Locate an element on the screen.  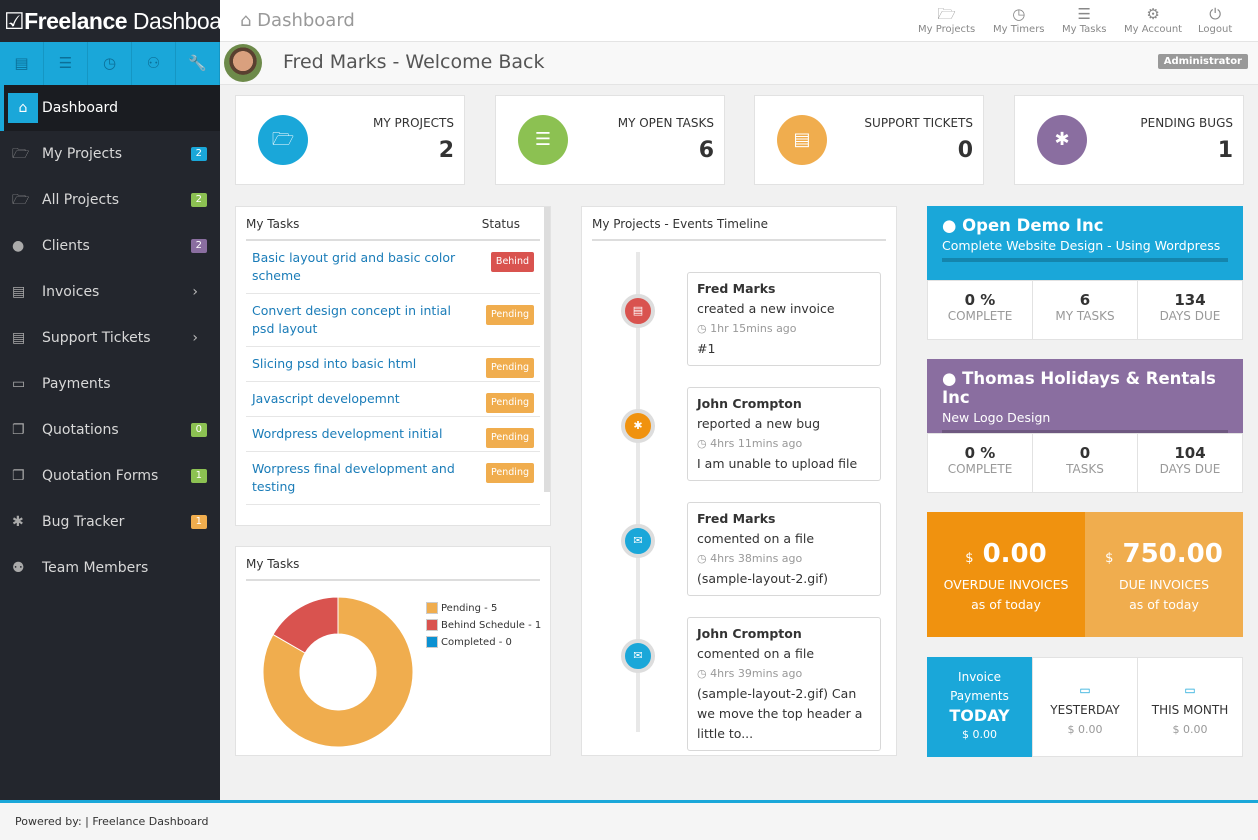
sidebar-item-support-tickets: ▤ Support Tickets › is located at coordinates (110, 338).